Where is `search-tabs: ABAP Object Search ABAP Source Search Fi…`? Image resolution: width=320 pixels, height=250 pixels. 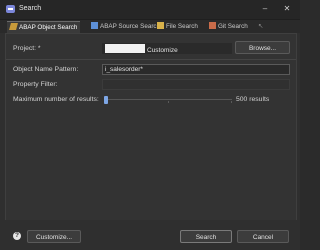
search-tabs: ABAP Object Search ABAP Source Search Fi… is located at coordinates (150, 27).